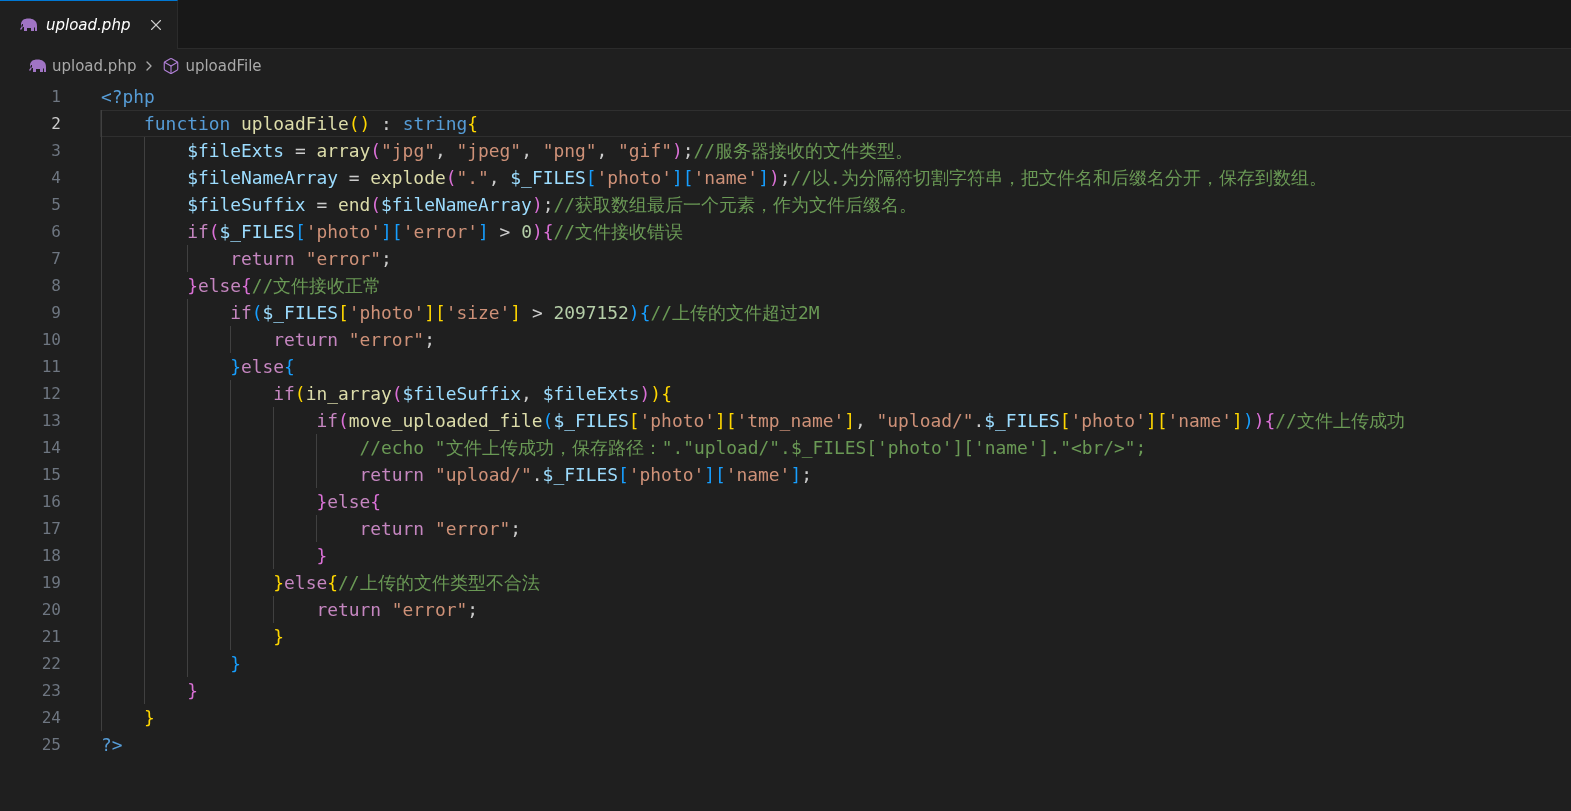 The width and height of the screenshot is (1571, 811). Describe the element at coordinates (112, 745) in the screenshot. I see `code-line: ?>` at that location.